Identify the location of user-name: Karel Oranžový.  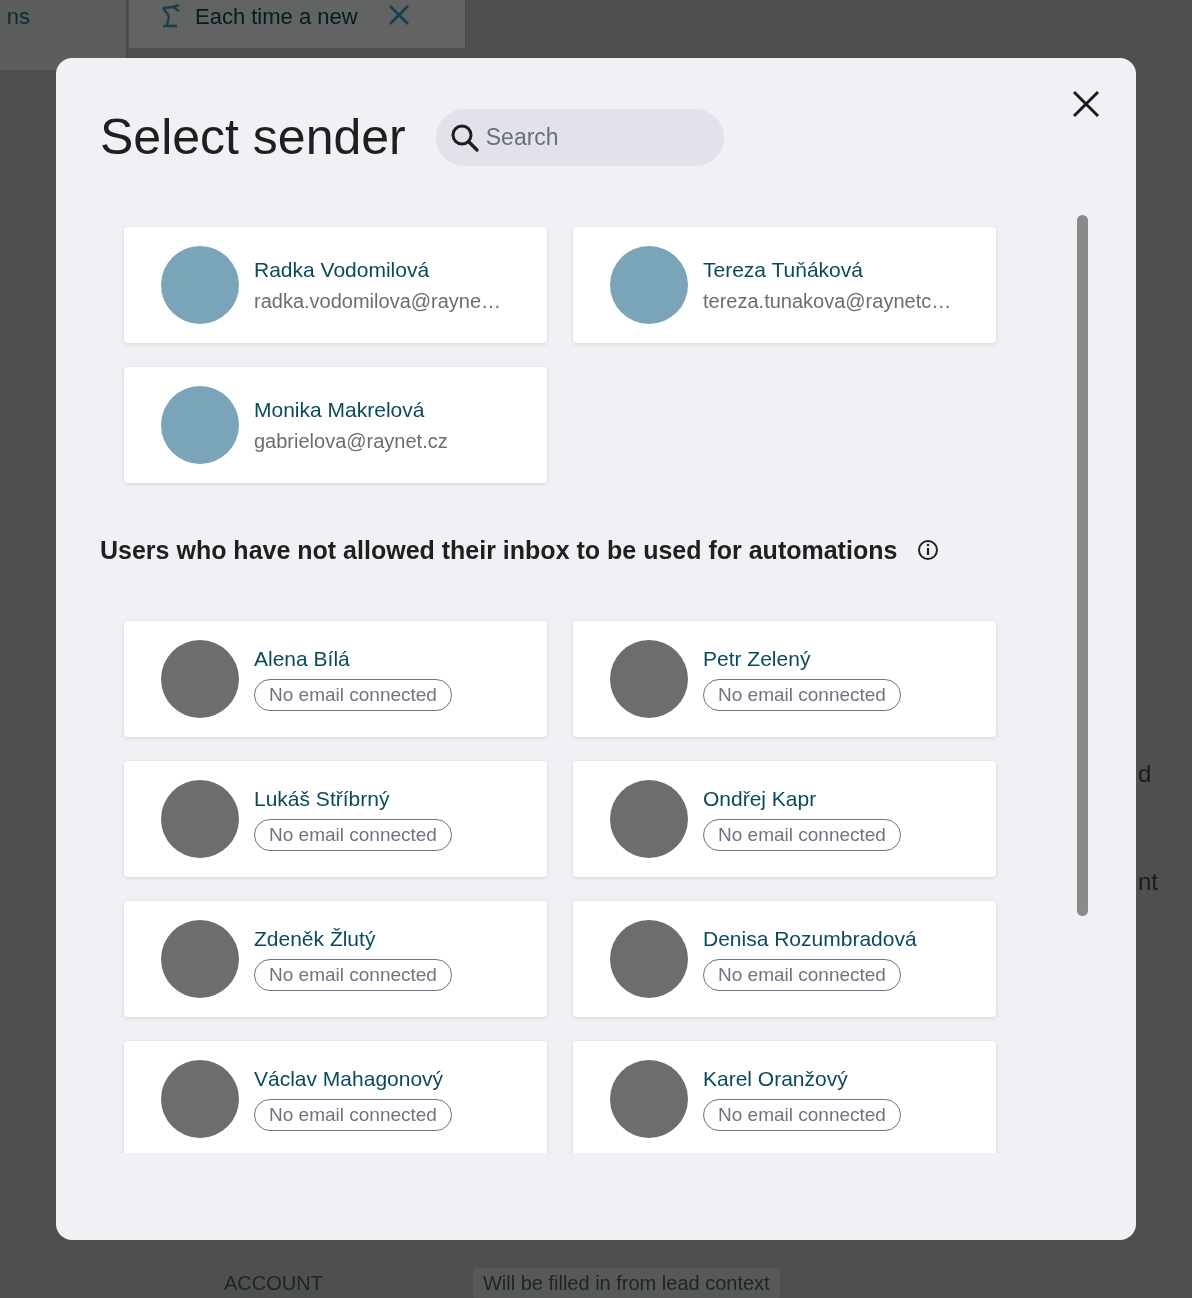
(776, 1079).